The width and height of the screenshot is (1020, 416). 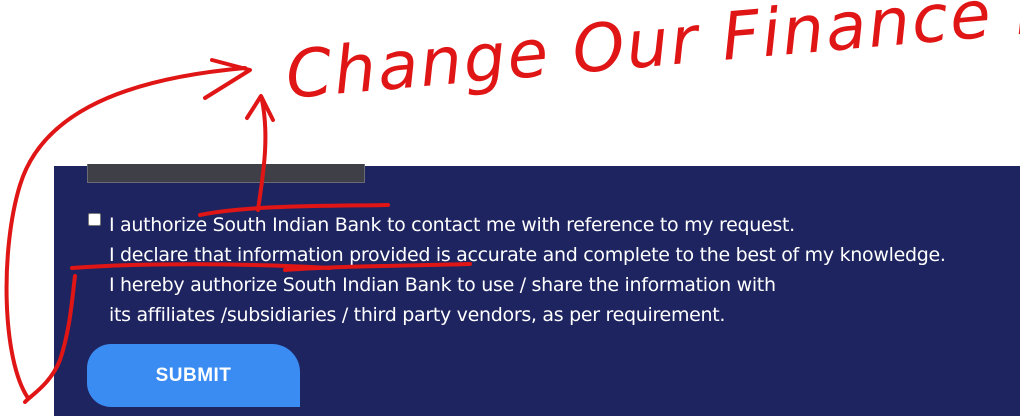 What do you see at coordinates (193, 375) in the screenshot?
I see `submit-button: SUBMIT` at bounding box center [193, 375].